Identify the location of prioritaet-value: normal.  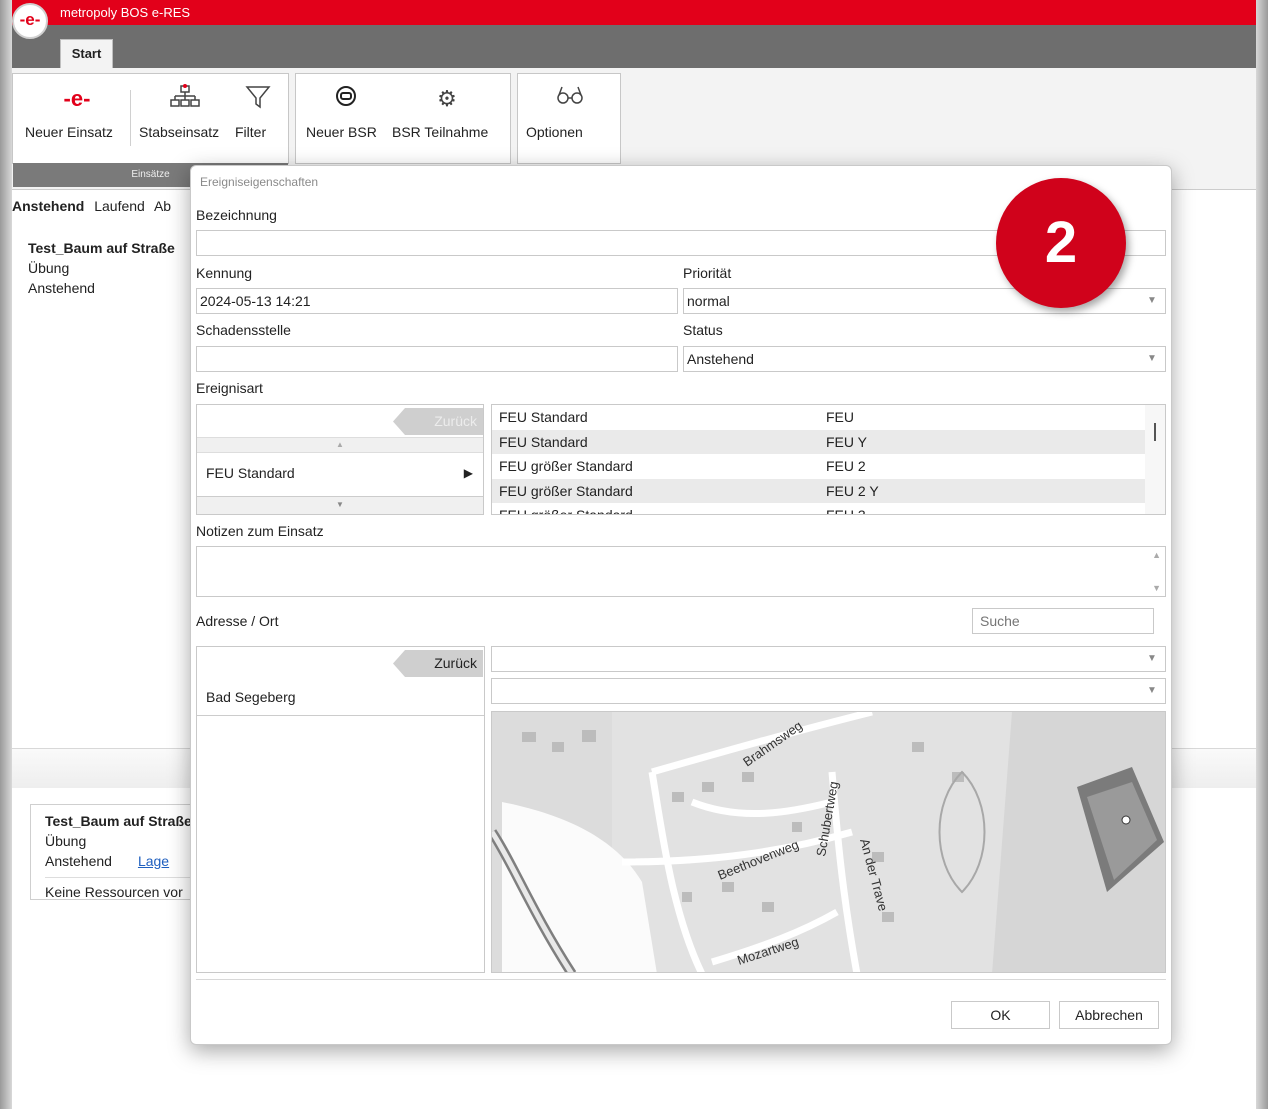
(708, 301).